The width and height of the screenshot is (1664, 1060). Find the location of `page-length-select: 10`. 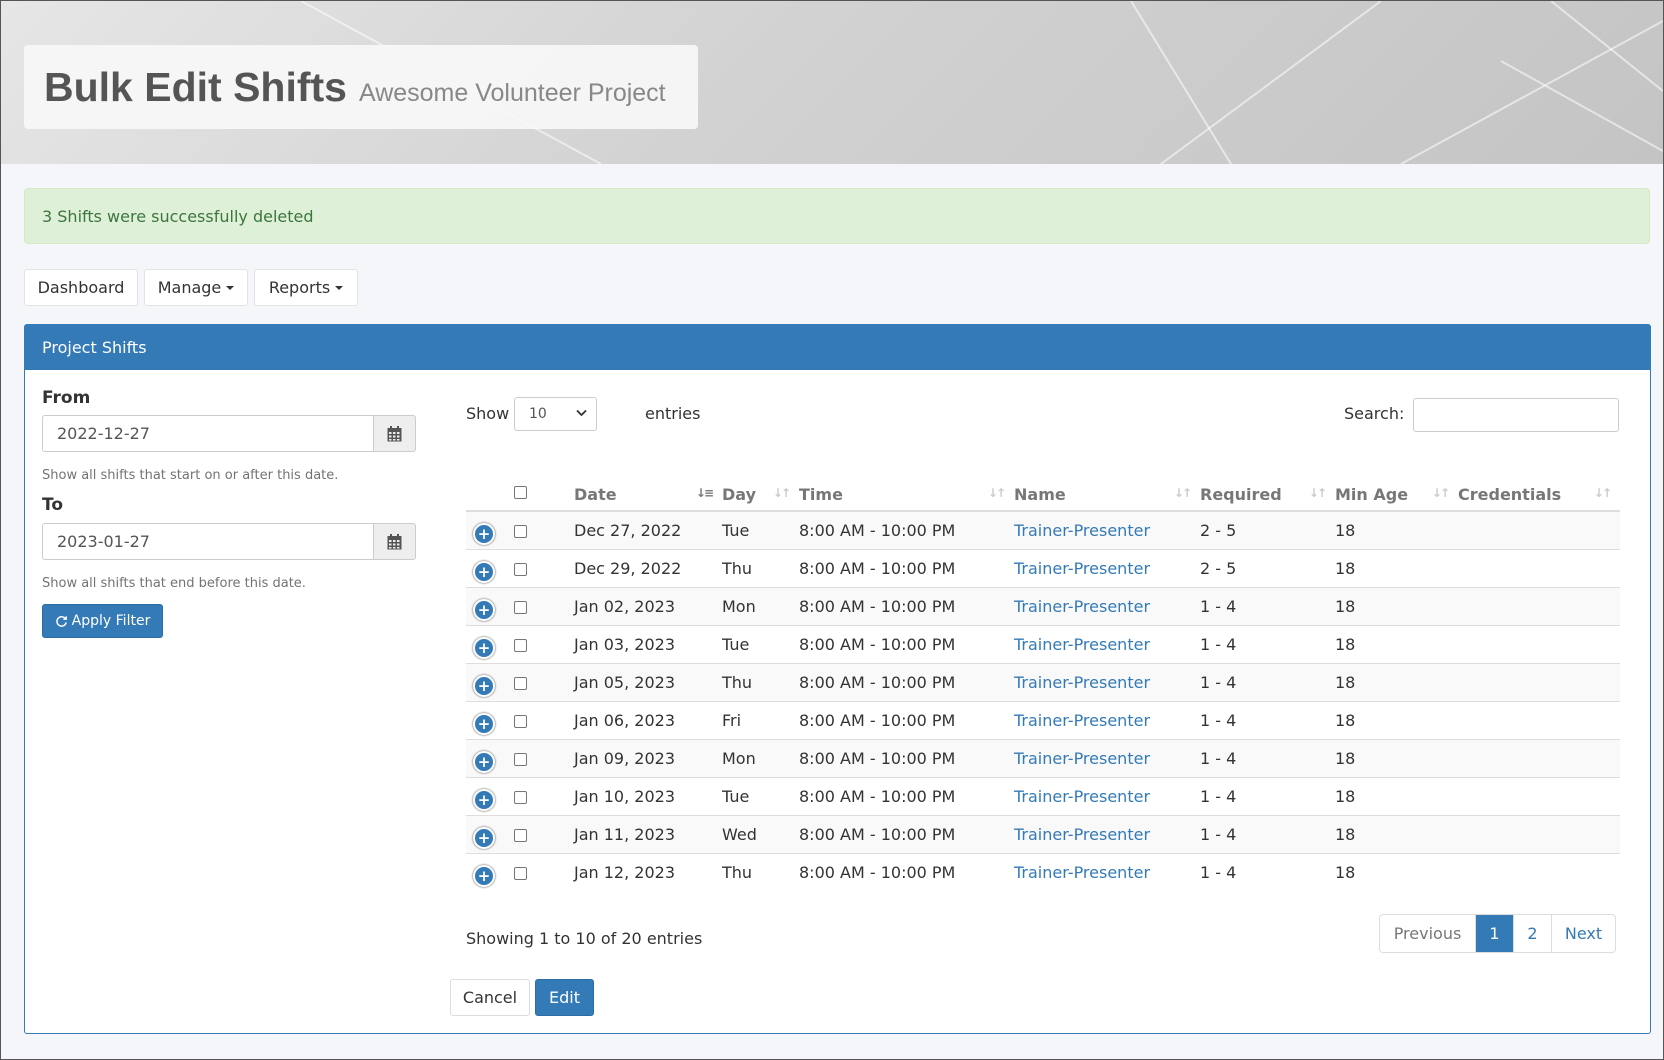

page-length-select: 10 is located at coordinates (555, 414).